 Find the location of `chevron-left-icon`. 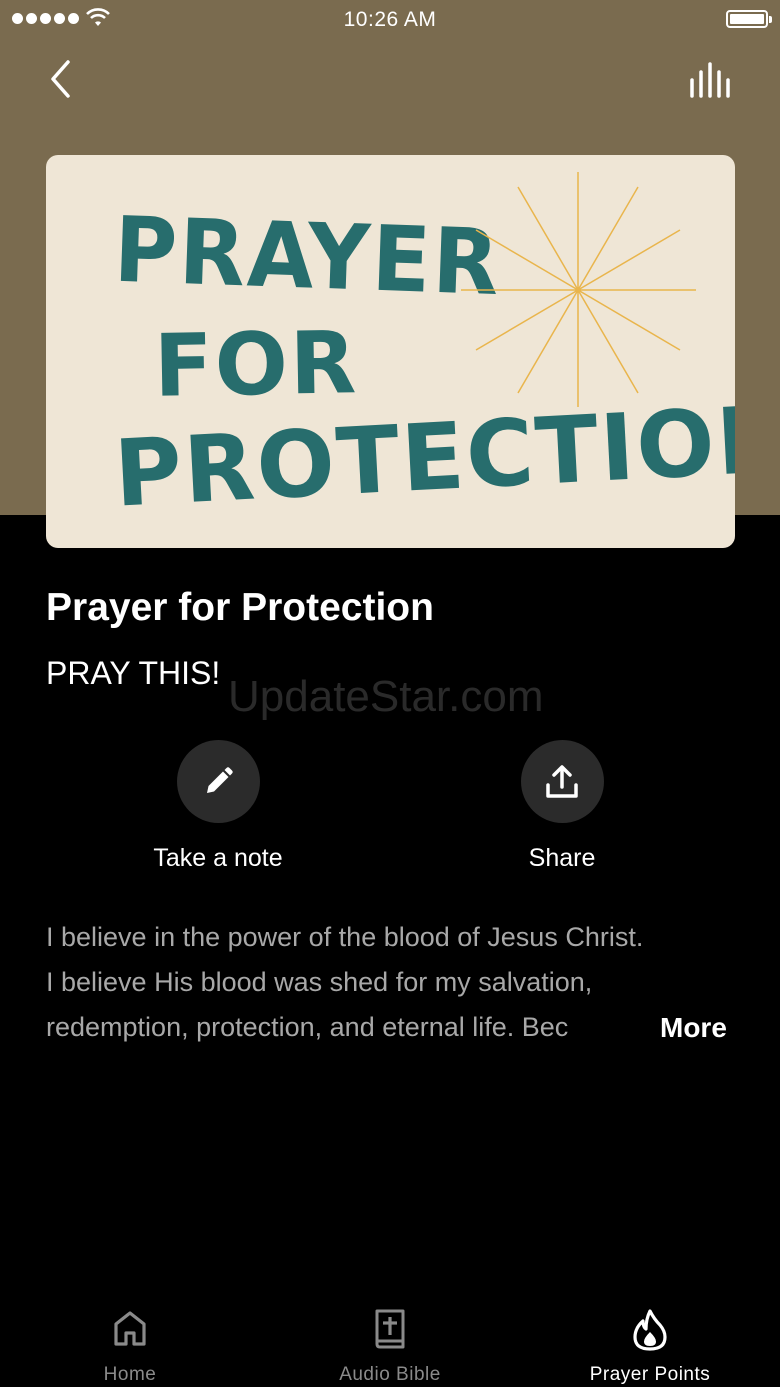

chevron-left-icon is located at coordinates (60, 79).